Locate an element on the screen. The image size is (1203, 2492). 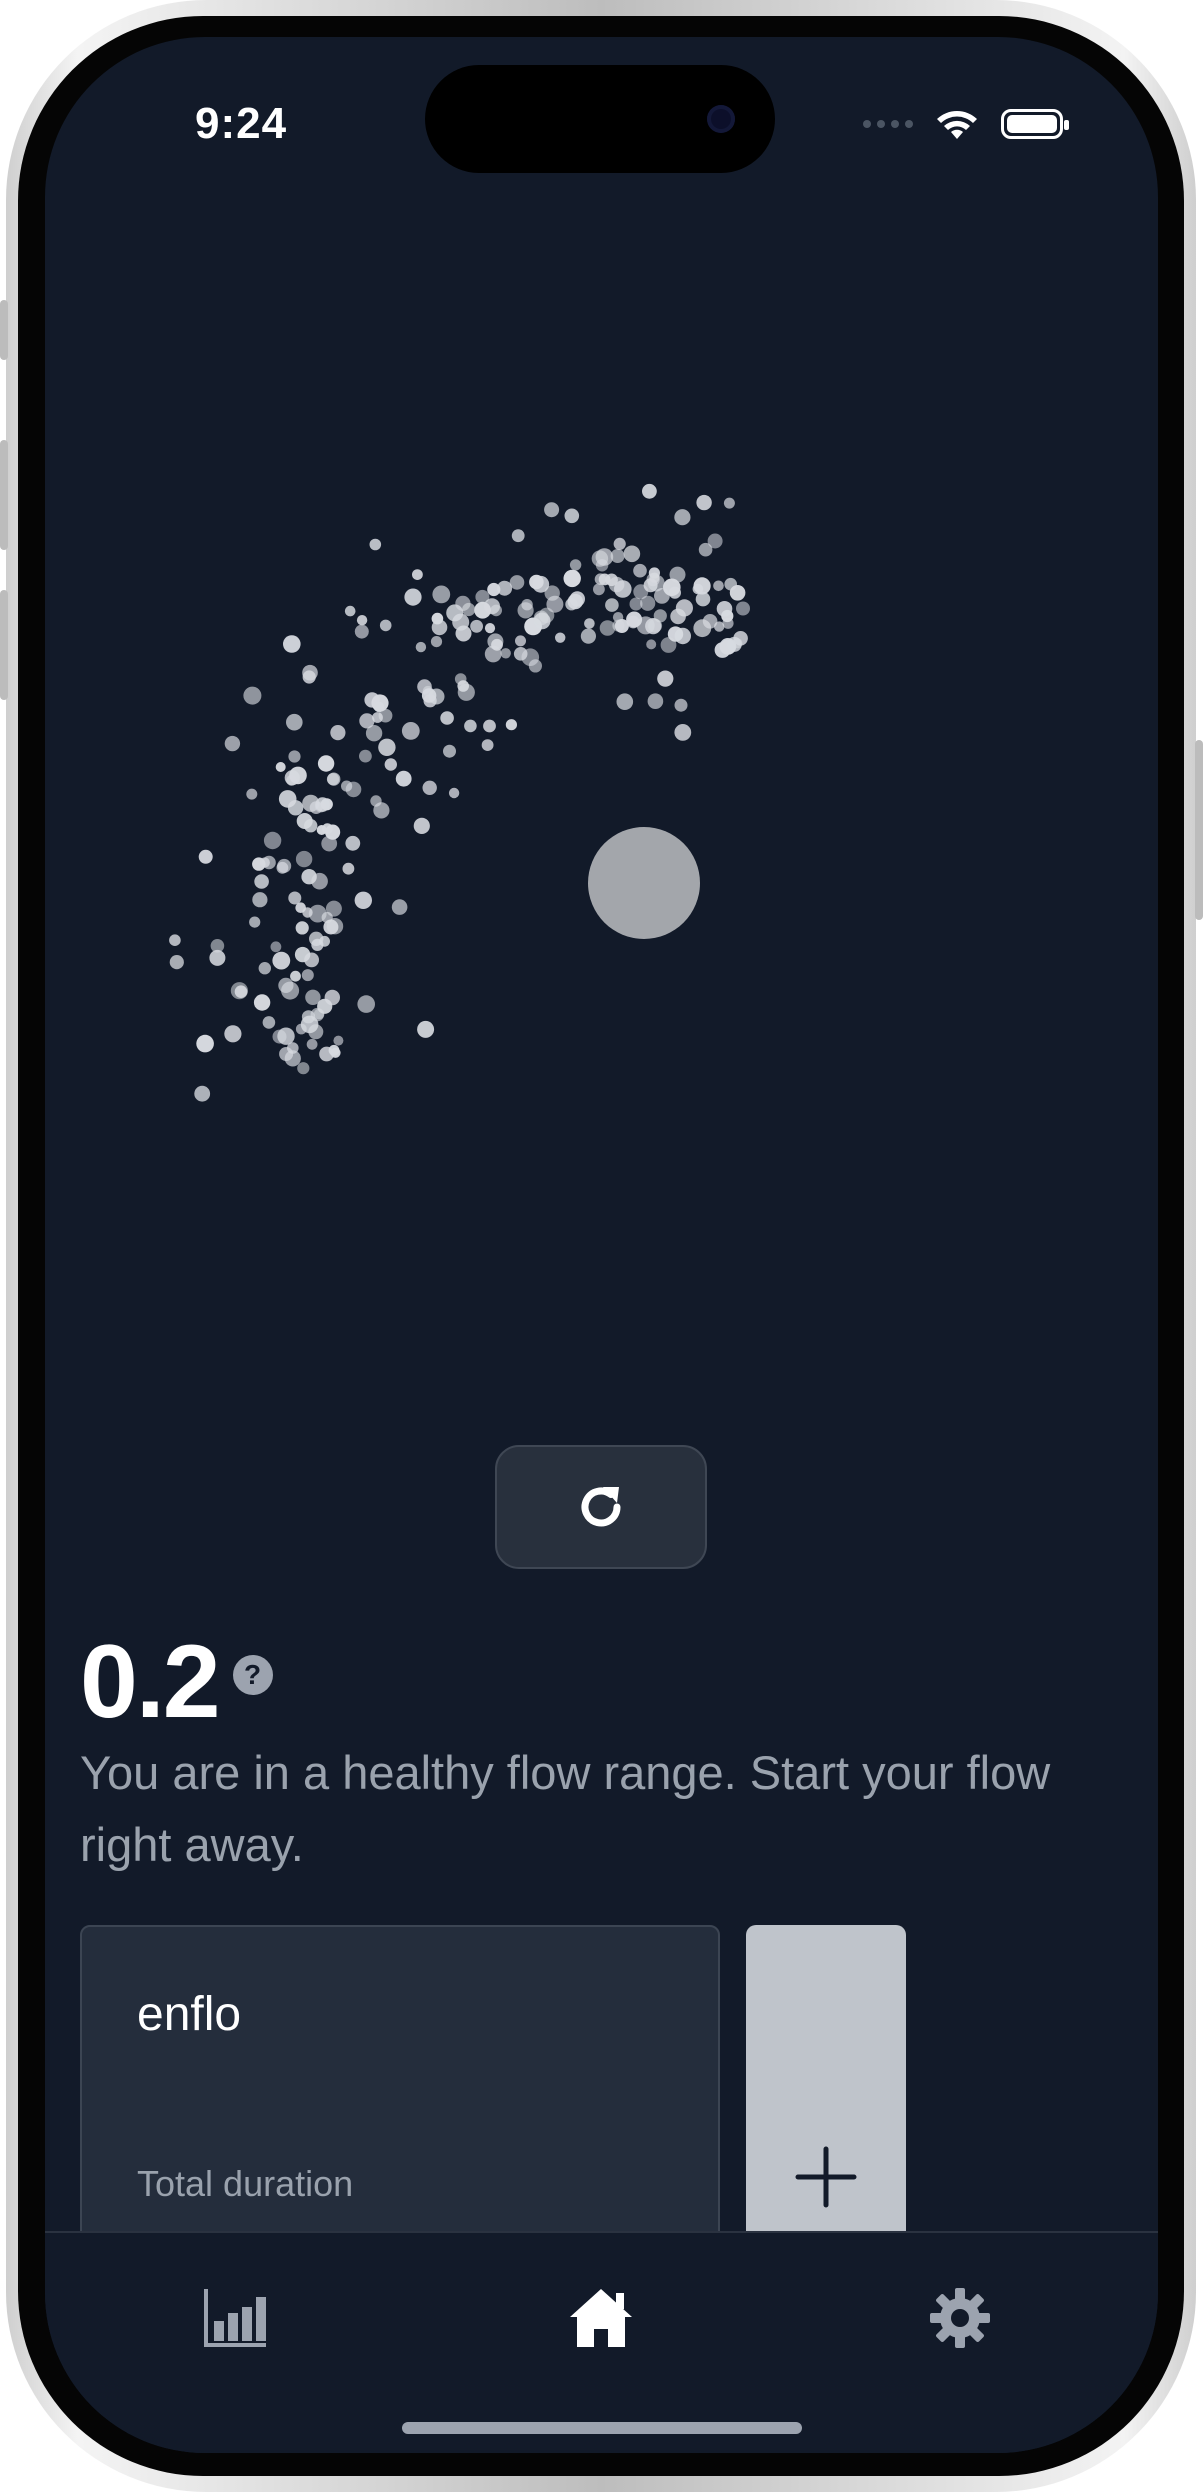
refresh-button is located at coordinates (601, 1507).